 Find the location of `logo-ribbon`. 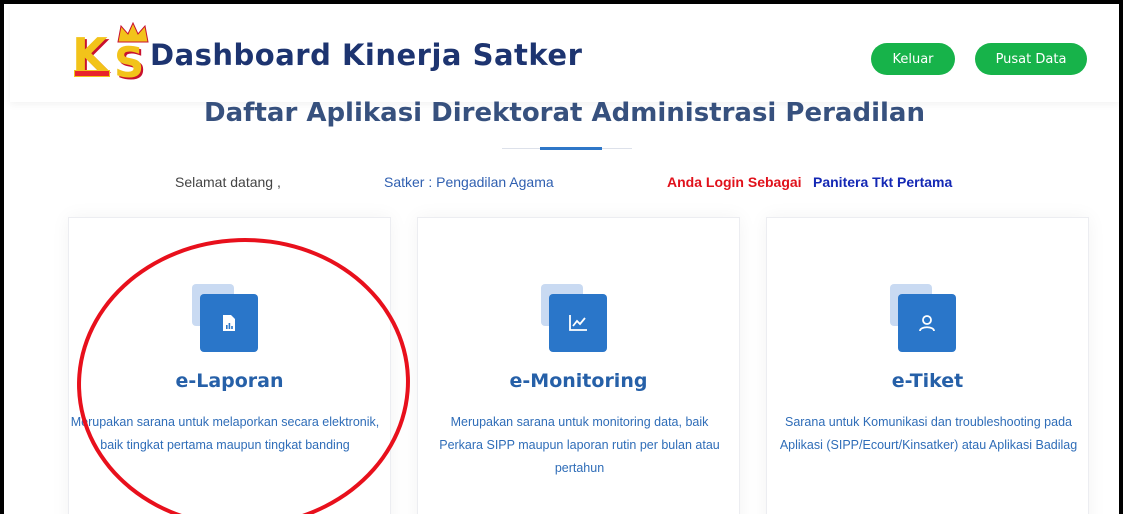

logo-ribbon is located at coordinates (92, 73).